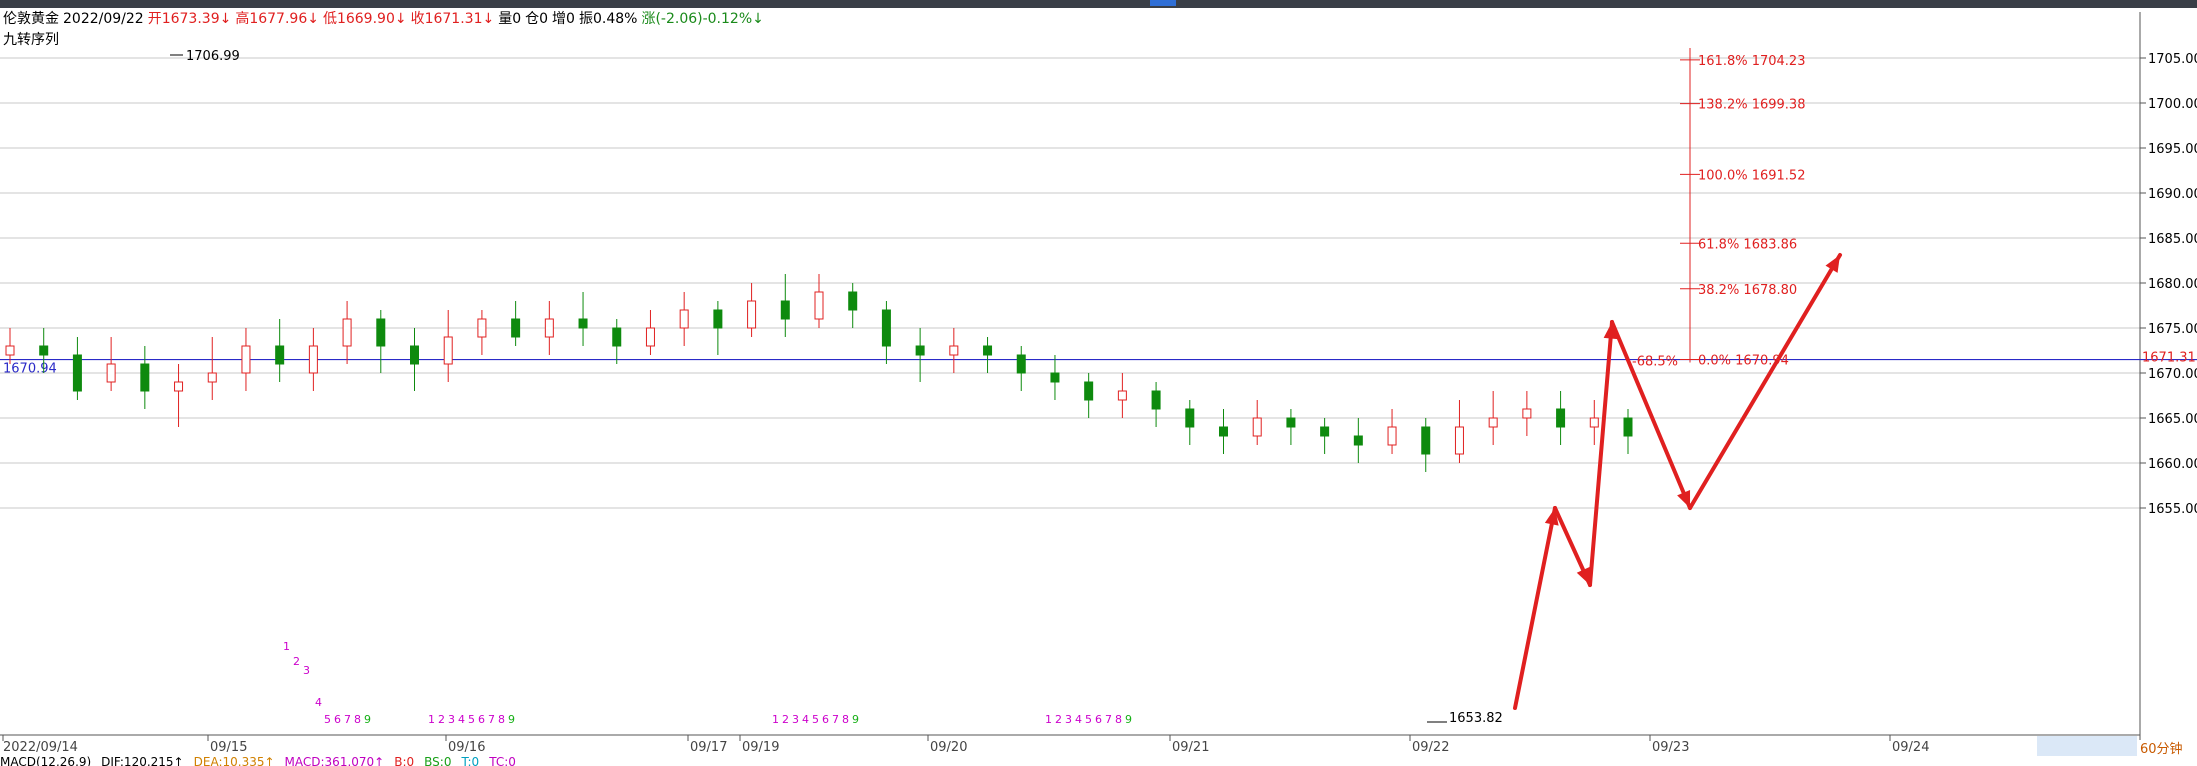  Describe the element at coordinates (2172, 509) in the screenshot. I see `y-tick-label-10: 1655.00` at that location.